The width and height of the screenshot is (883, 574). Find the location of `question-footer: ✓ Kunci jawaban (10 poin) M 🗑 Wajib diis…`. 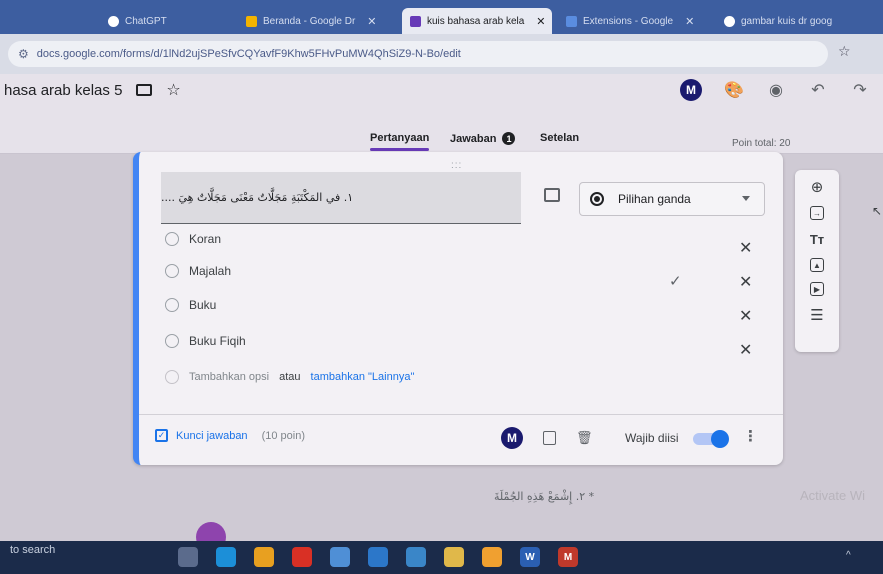

question-footer: ✓ Kunci jawaban (10 poin) M 🗑 Wajib diis… is located at coordinates (461, 439).